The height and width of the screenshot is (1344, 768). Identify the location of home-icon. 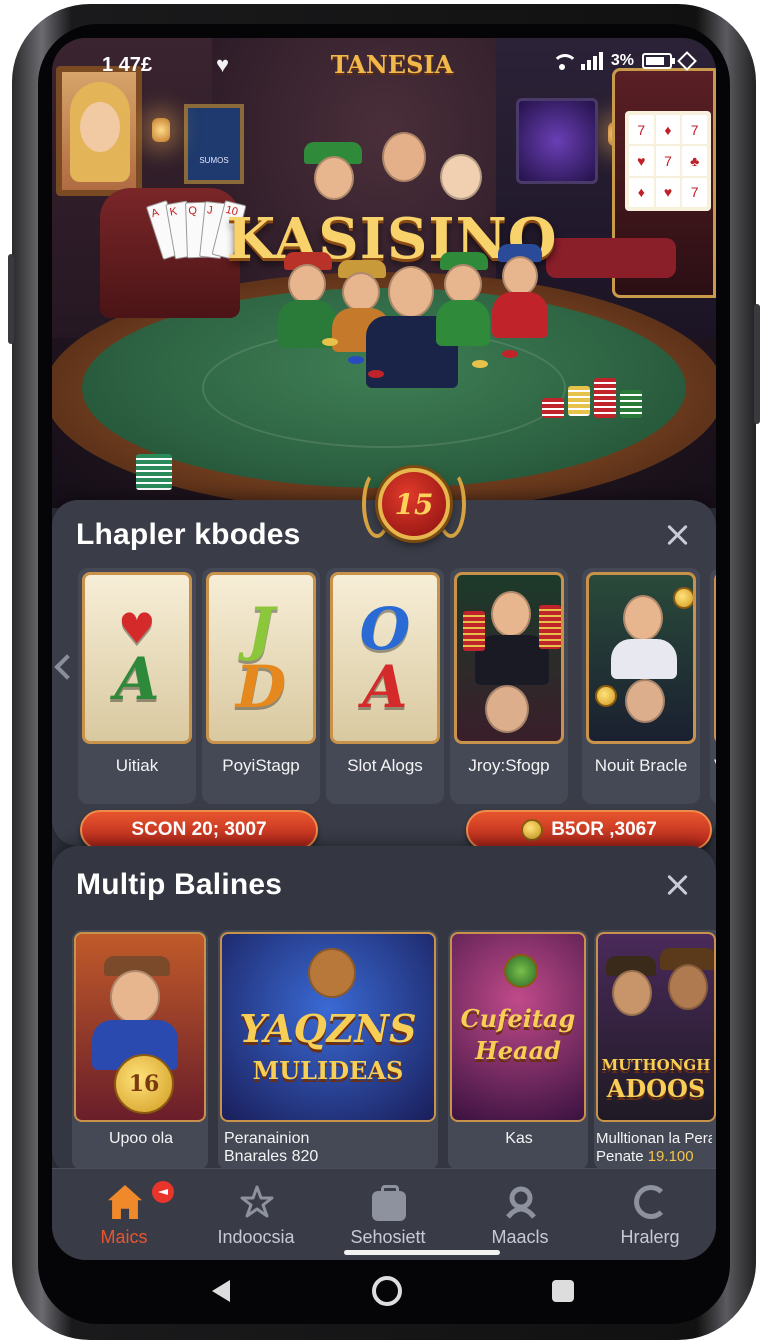
(125, 1202).